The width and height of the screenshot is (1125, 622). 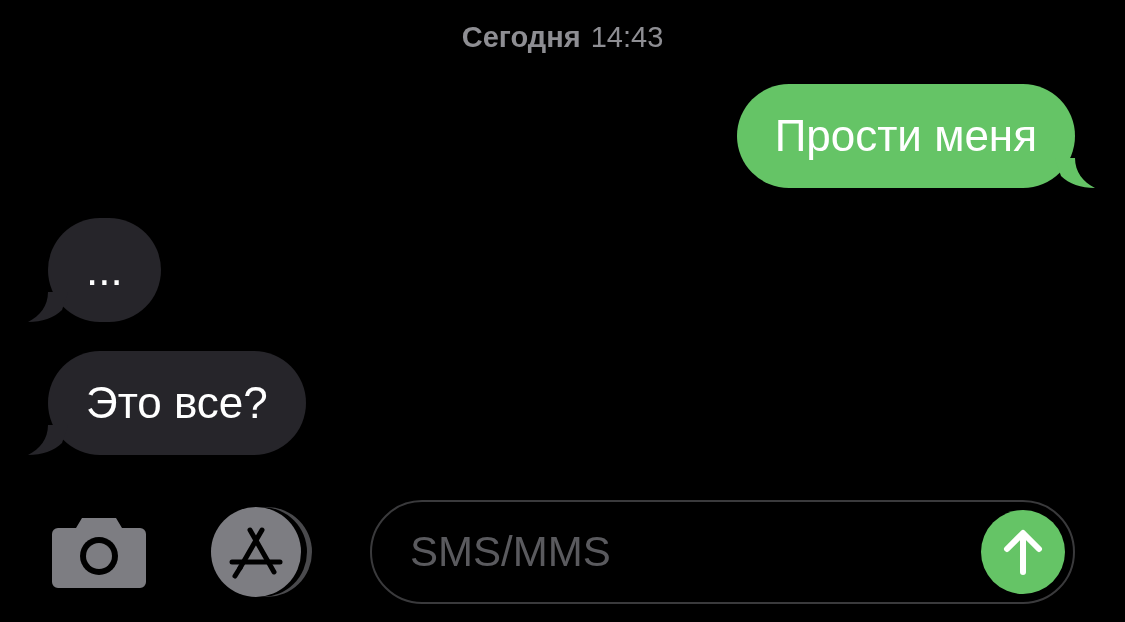 I want to click on outgoing-message-bubble: Прости меня, so click(x=905, y=135).